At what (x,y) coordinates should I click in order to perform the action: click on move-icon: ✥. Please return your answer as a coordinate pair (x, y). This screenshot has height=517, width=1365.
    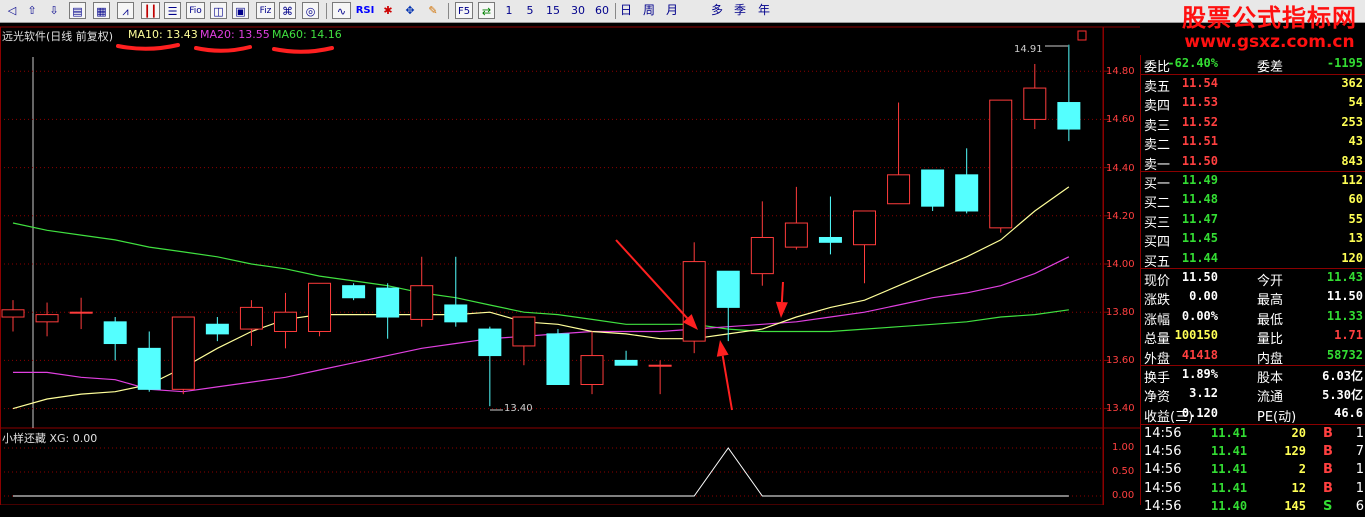
    Looking at the image, I should click on (410, 10).